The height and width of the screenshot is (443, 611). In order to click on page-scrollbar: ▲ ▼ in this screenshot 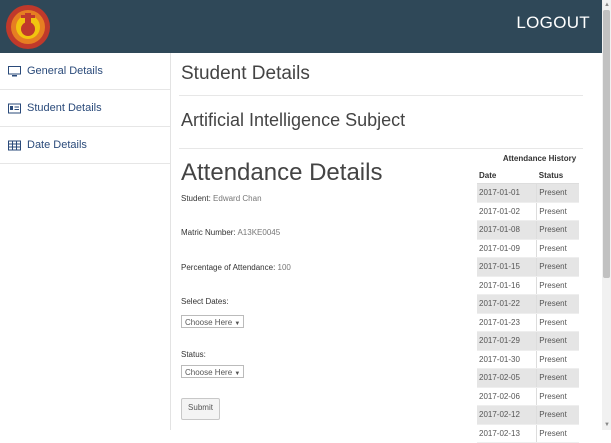, I will do `click(606, 215)`.